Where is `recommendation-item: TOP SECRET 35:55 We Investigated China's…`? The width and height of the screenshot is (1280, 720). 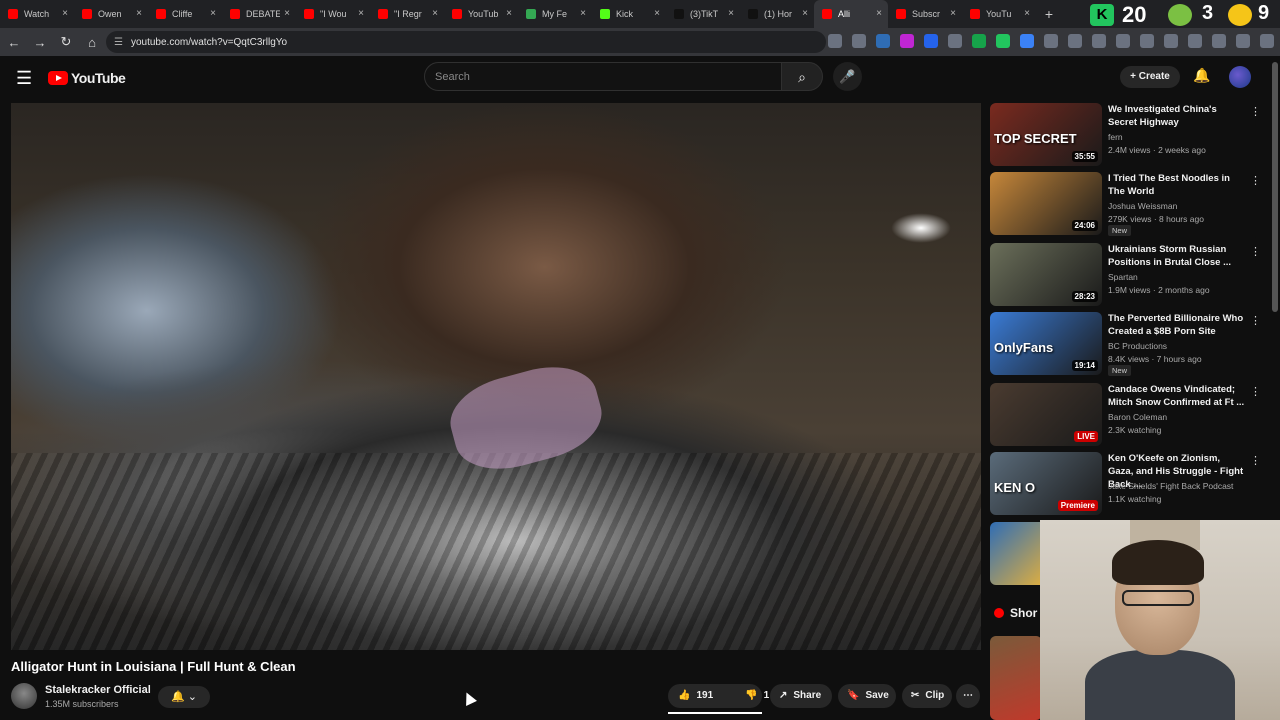 recommendation-item: TOP SECRET 35:55 We Investigated China's… is located at coordinates (1127, 135).